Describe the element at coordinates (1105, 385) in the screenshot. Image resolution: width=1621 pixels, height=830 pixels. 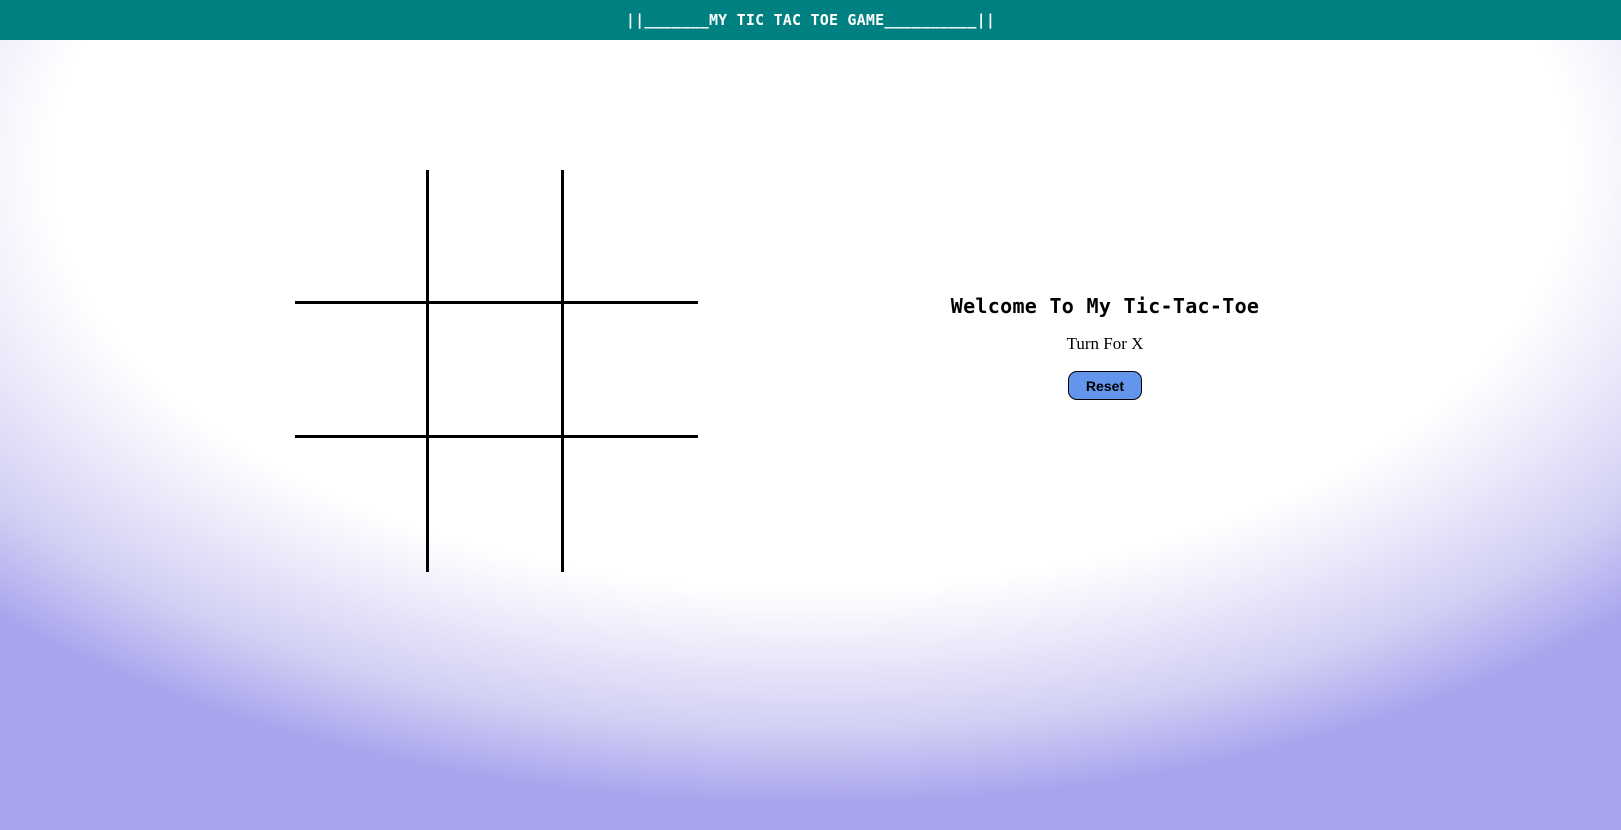
I see `reset-button: Reset` at that location.